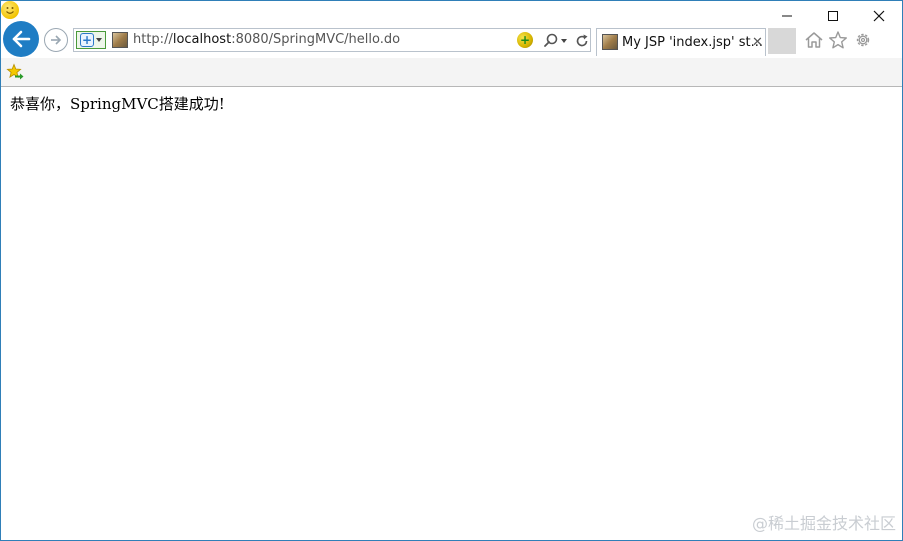 Image resolution: width=903 pixels, height=541 pixels. I want to click on maximize-button, so click(833, 16).